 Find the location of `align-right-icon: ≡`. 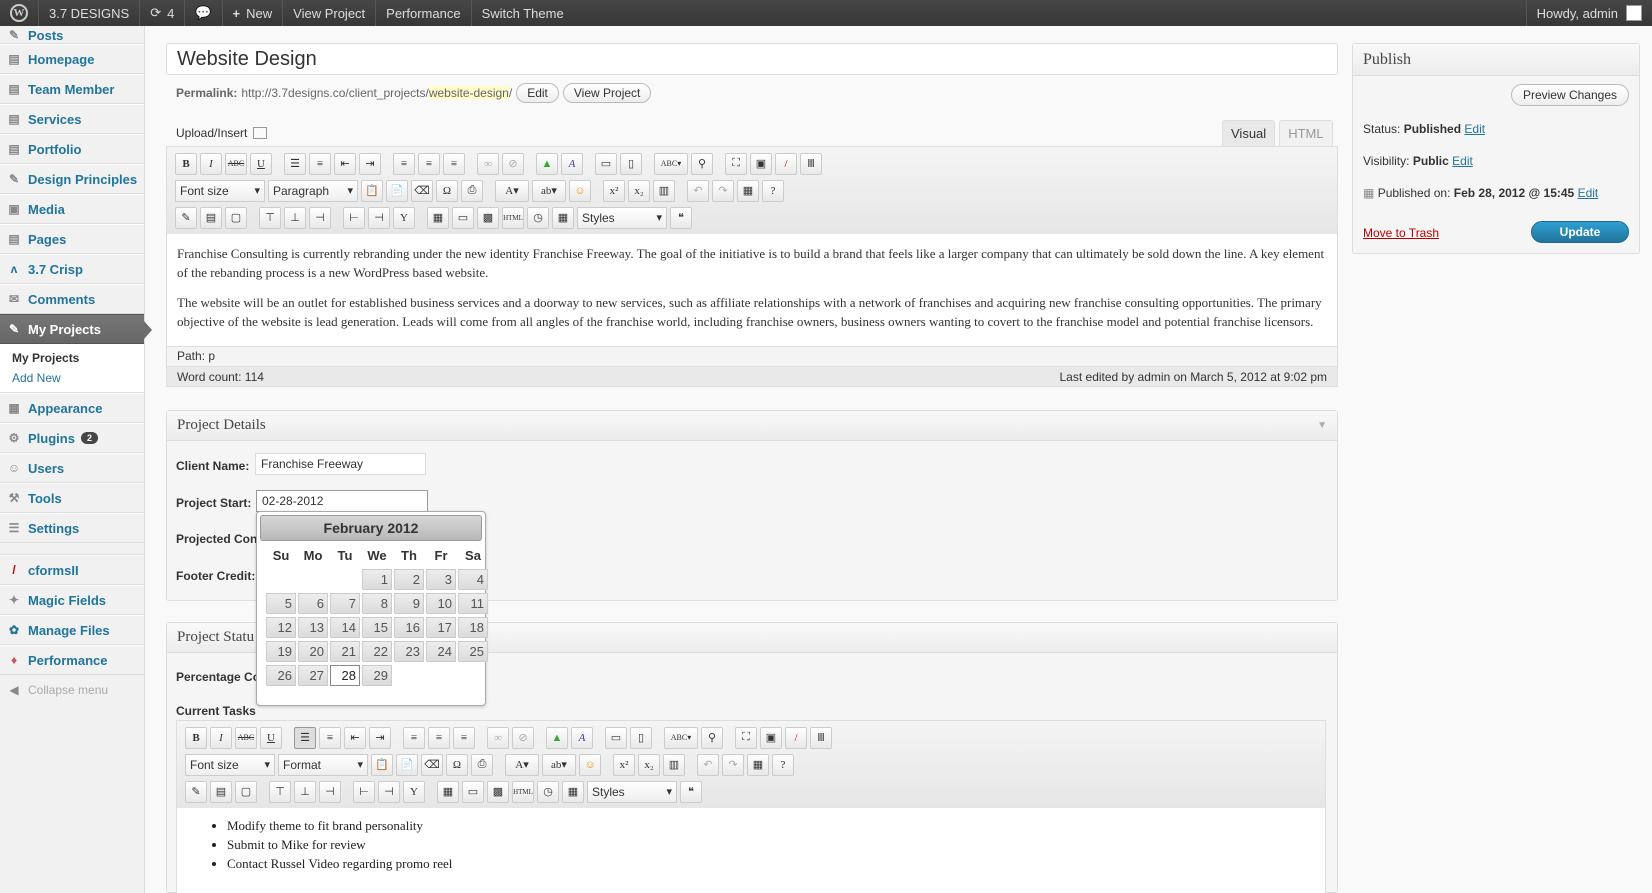

align-right-icon: ≡ is located at coordinates (464, 737).